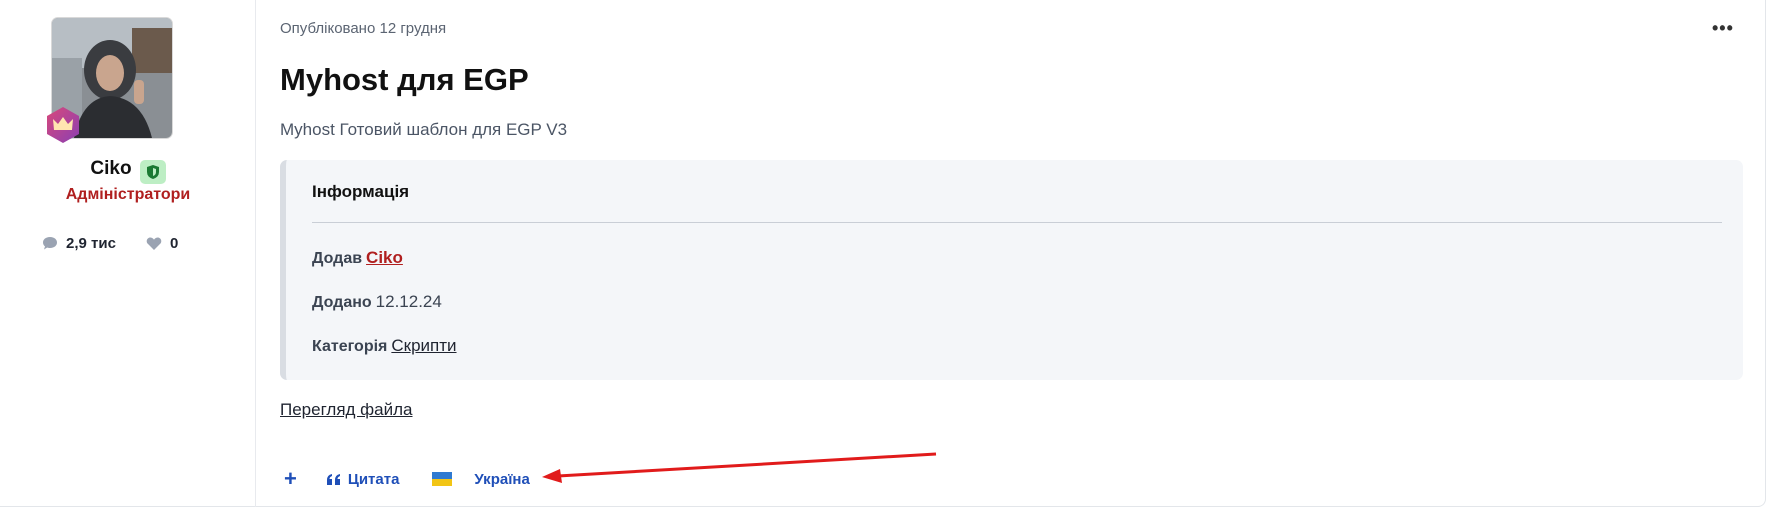 This screenshot has height=509, width=1768. I want to click on view-file-link: Перегляд файла, so click(346, 410).